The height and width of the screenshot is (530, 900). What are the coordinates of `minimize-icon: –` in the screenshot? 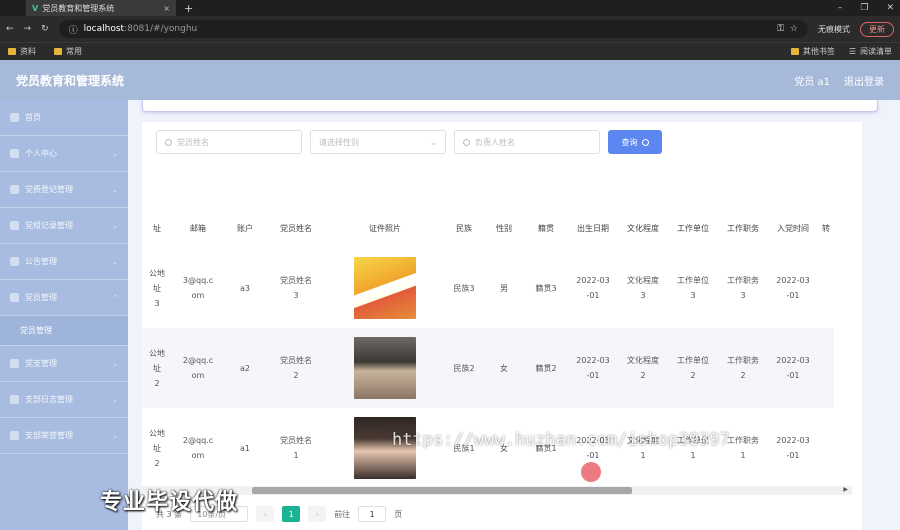 It's located at (840, 8).